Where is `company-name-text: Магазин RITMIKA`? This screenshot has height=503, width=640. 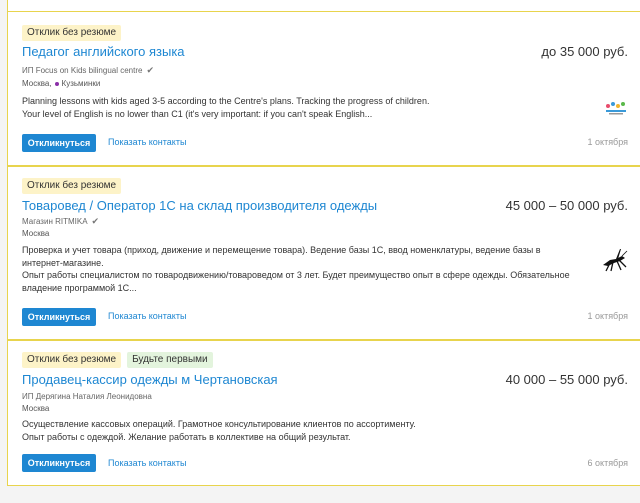
company-name-text: Магазин RITMIKA is located at coordinates (55, 221).